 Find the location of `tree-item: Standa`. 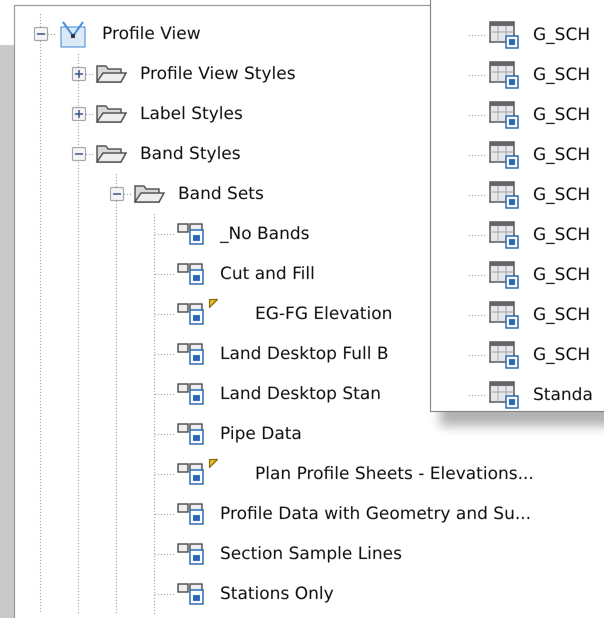

tree-item: Standa is located at coordinates (531, 395).